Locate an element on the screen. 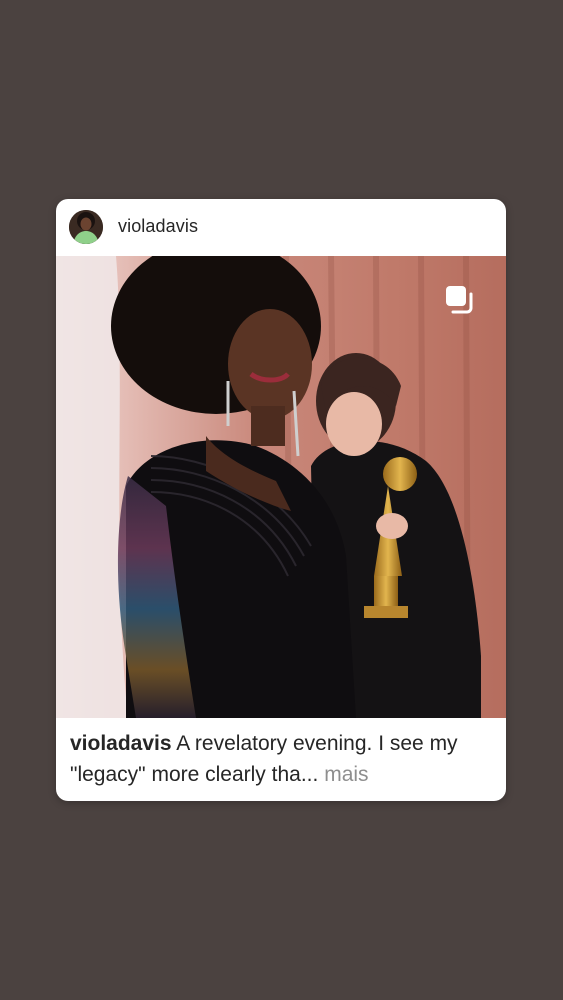  multiple-images-icon is located at coordinates (460, 300).